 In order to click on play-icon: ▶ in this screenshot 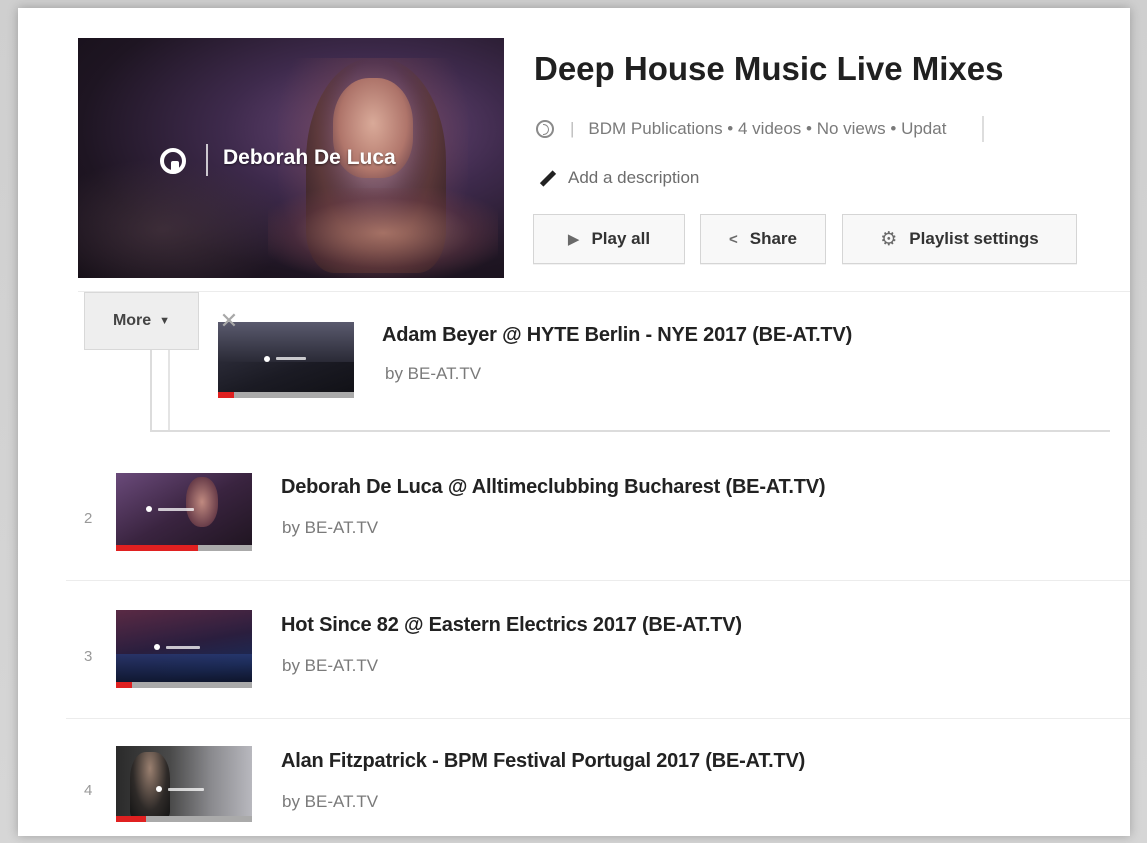, I will do `click(573, 239)`.